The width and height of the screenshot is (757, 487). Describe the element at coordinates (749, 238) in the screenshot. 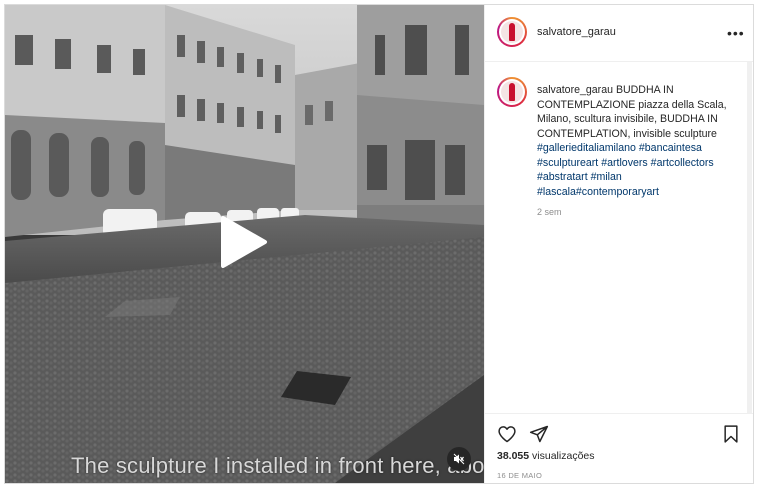

I see `comments-scrollbar` at that location.